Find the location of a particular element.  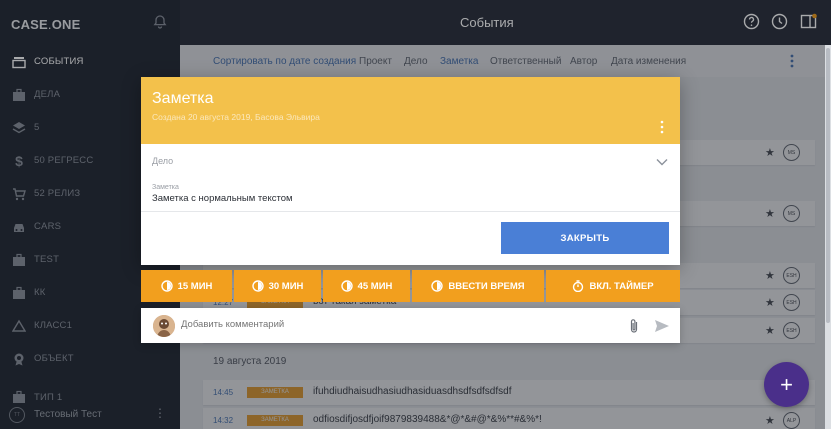

timer-label: ВВЕСТИ ВРЕМЯ is located at coordinates (486, 286).